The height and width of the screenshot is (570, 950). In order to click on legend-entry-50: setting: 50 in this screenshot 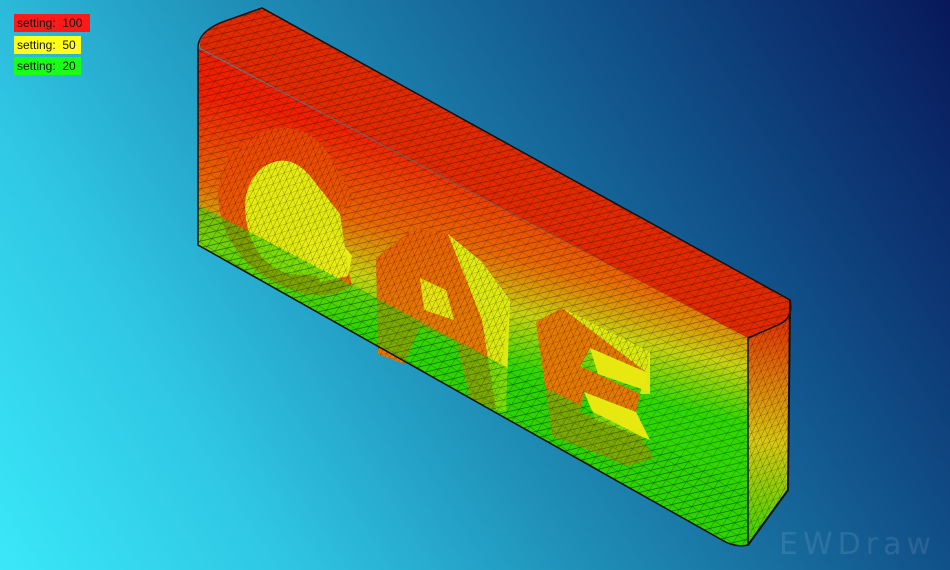, I will do `click(47, 45)`.